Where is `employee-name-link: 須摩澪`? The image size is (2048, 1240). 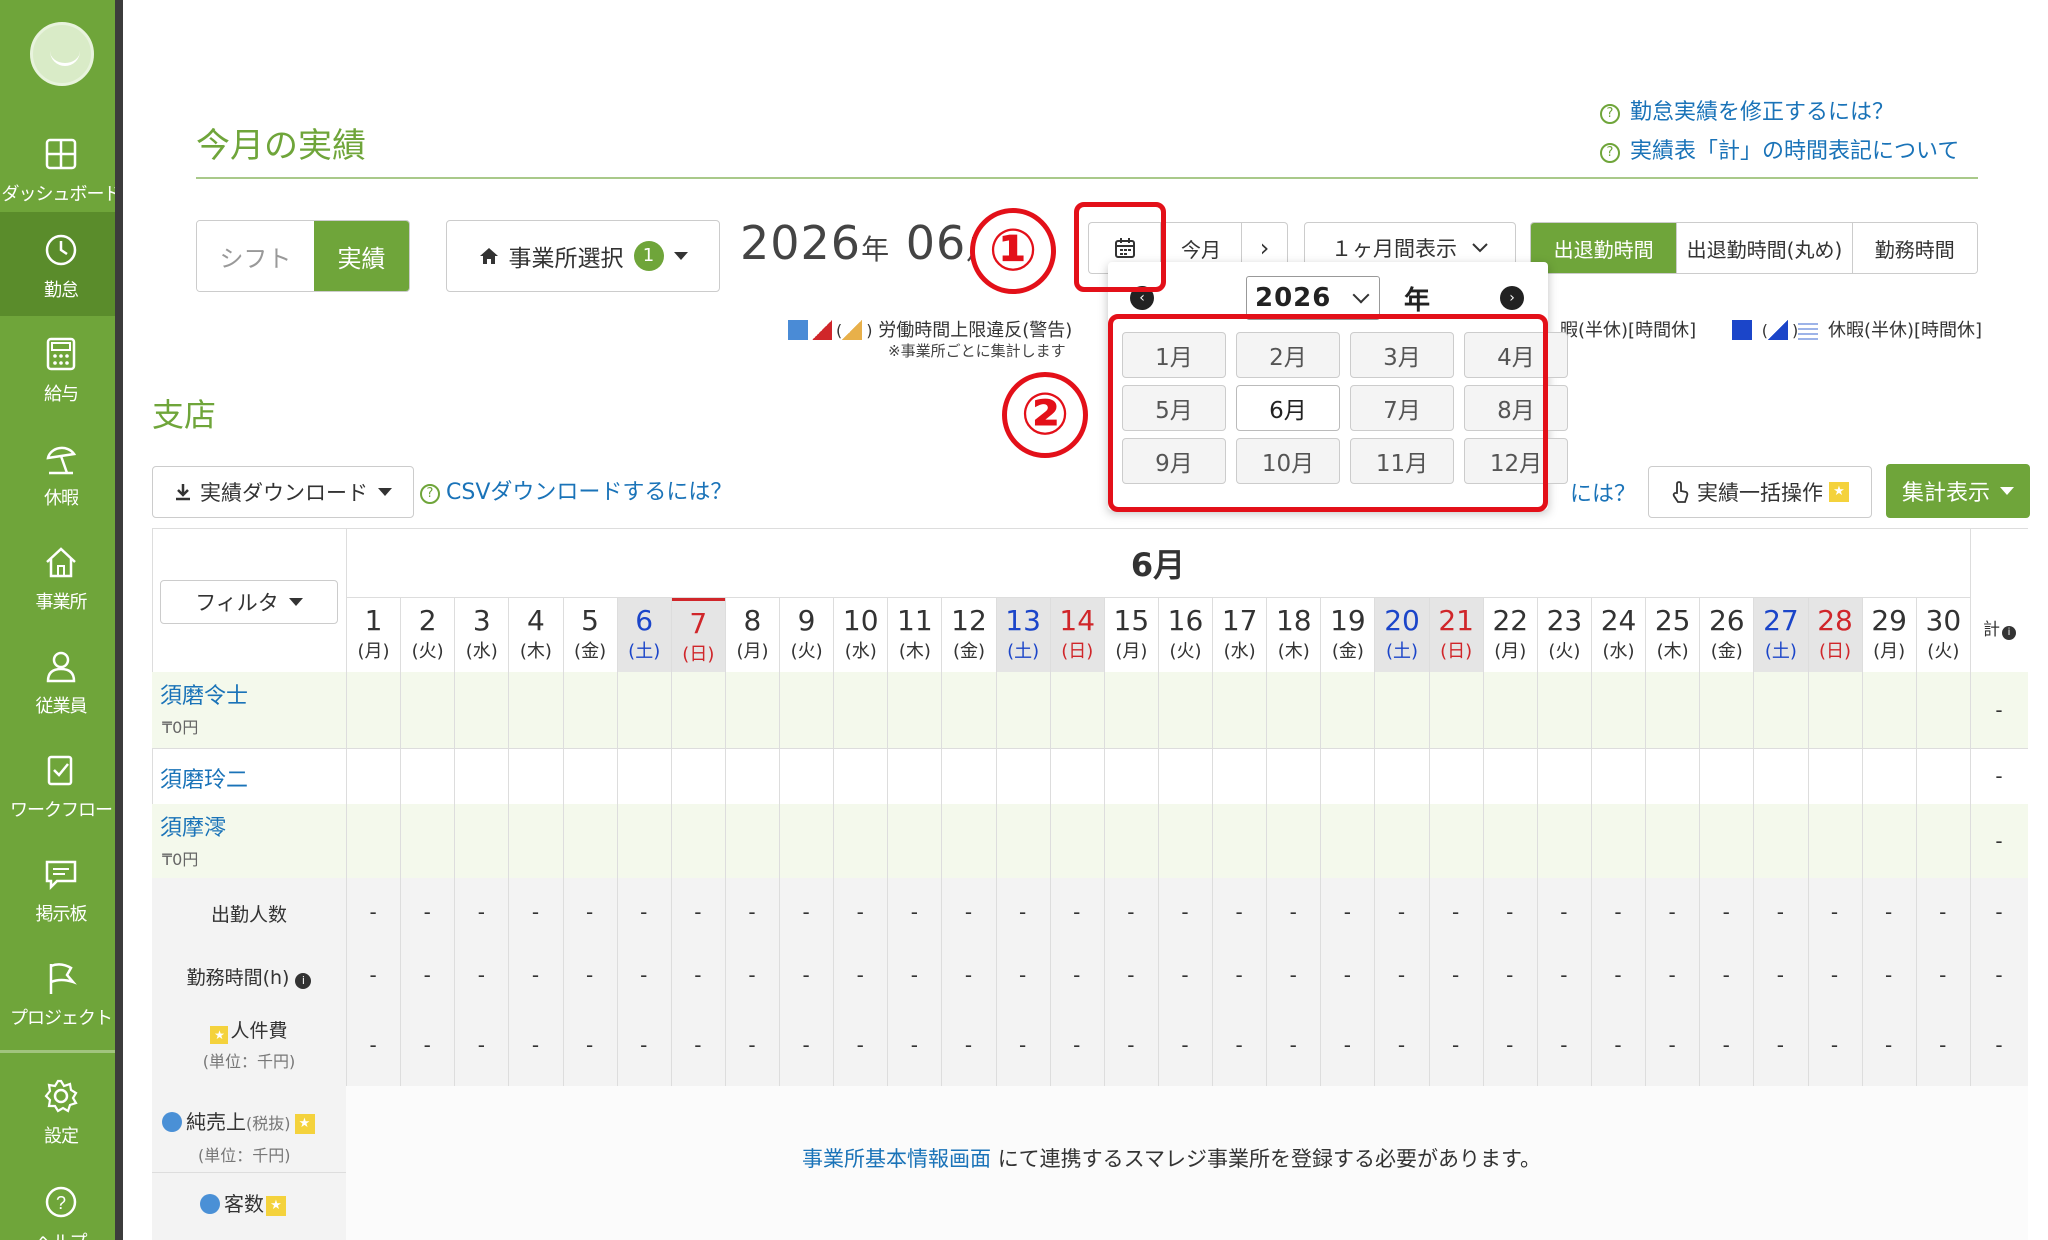 employee-name-link: 須摩澪 is located at coordinates (193, 826).